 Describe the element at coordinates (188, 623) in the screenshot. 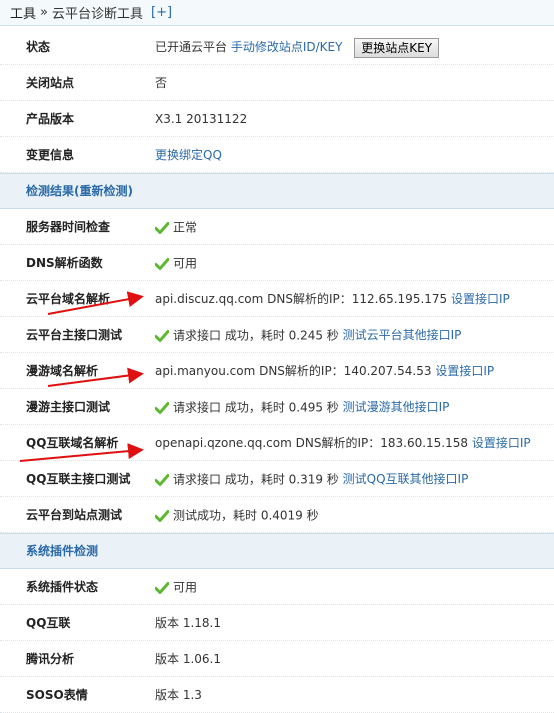

I see `value-qq-connect: 版本 1.18.1` at that location.